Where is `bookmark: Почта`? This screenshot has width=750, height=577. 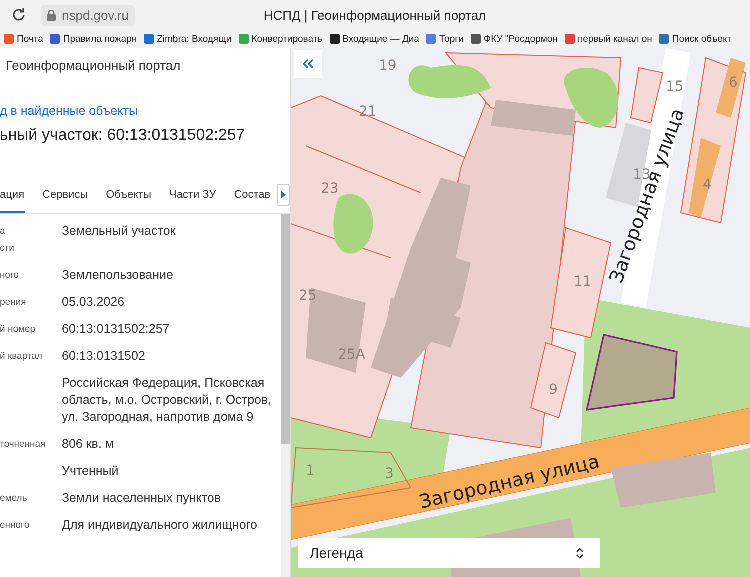
bookmark: Почта is located at coordinates (24, 39).